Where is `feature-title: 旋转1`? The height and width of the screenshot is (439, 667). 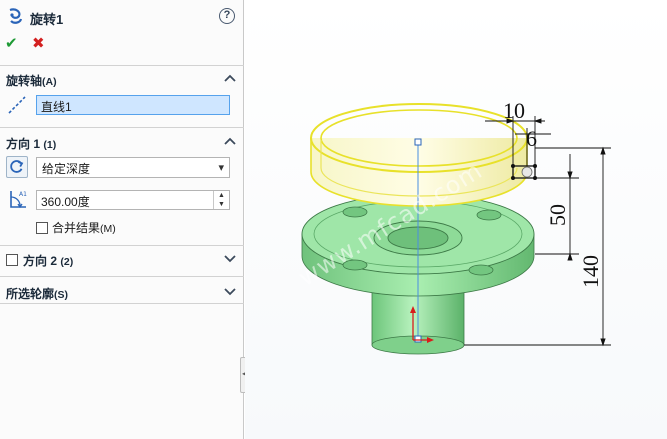 feature-title: 旋转1 is located at coordinates (47, 19).